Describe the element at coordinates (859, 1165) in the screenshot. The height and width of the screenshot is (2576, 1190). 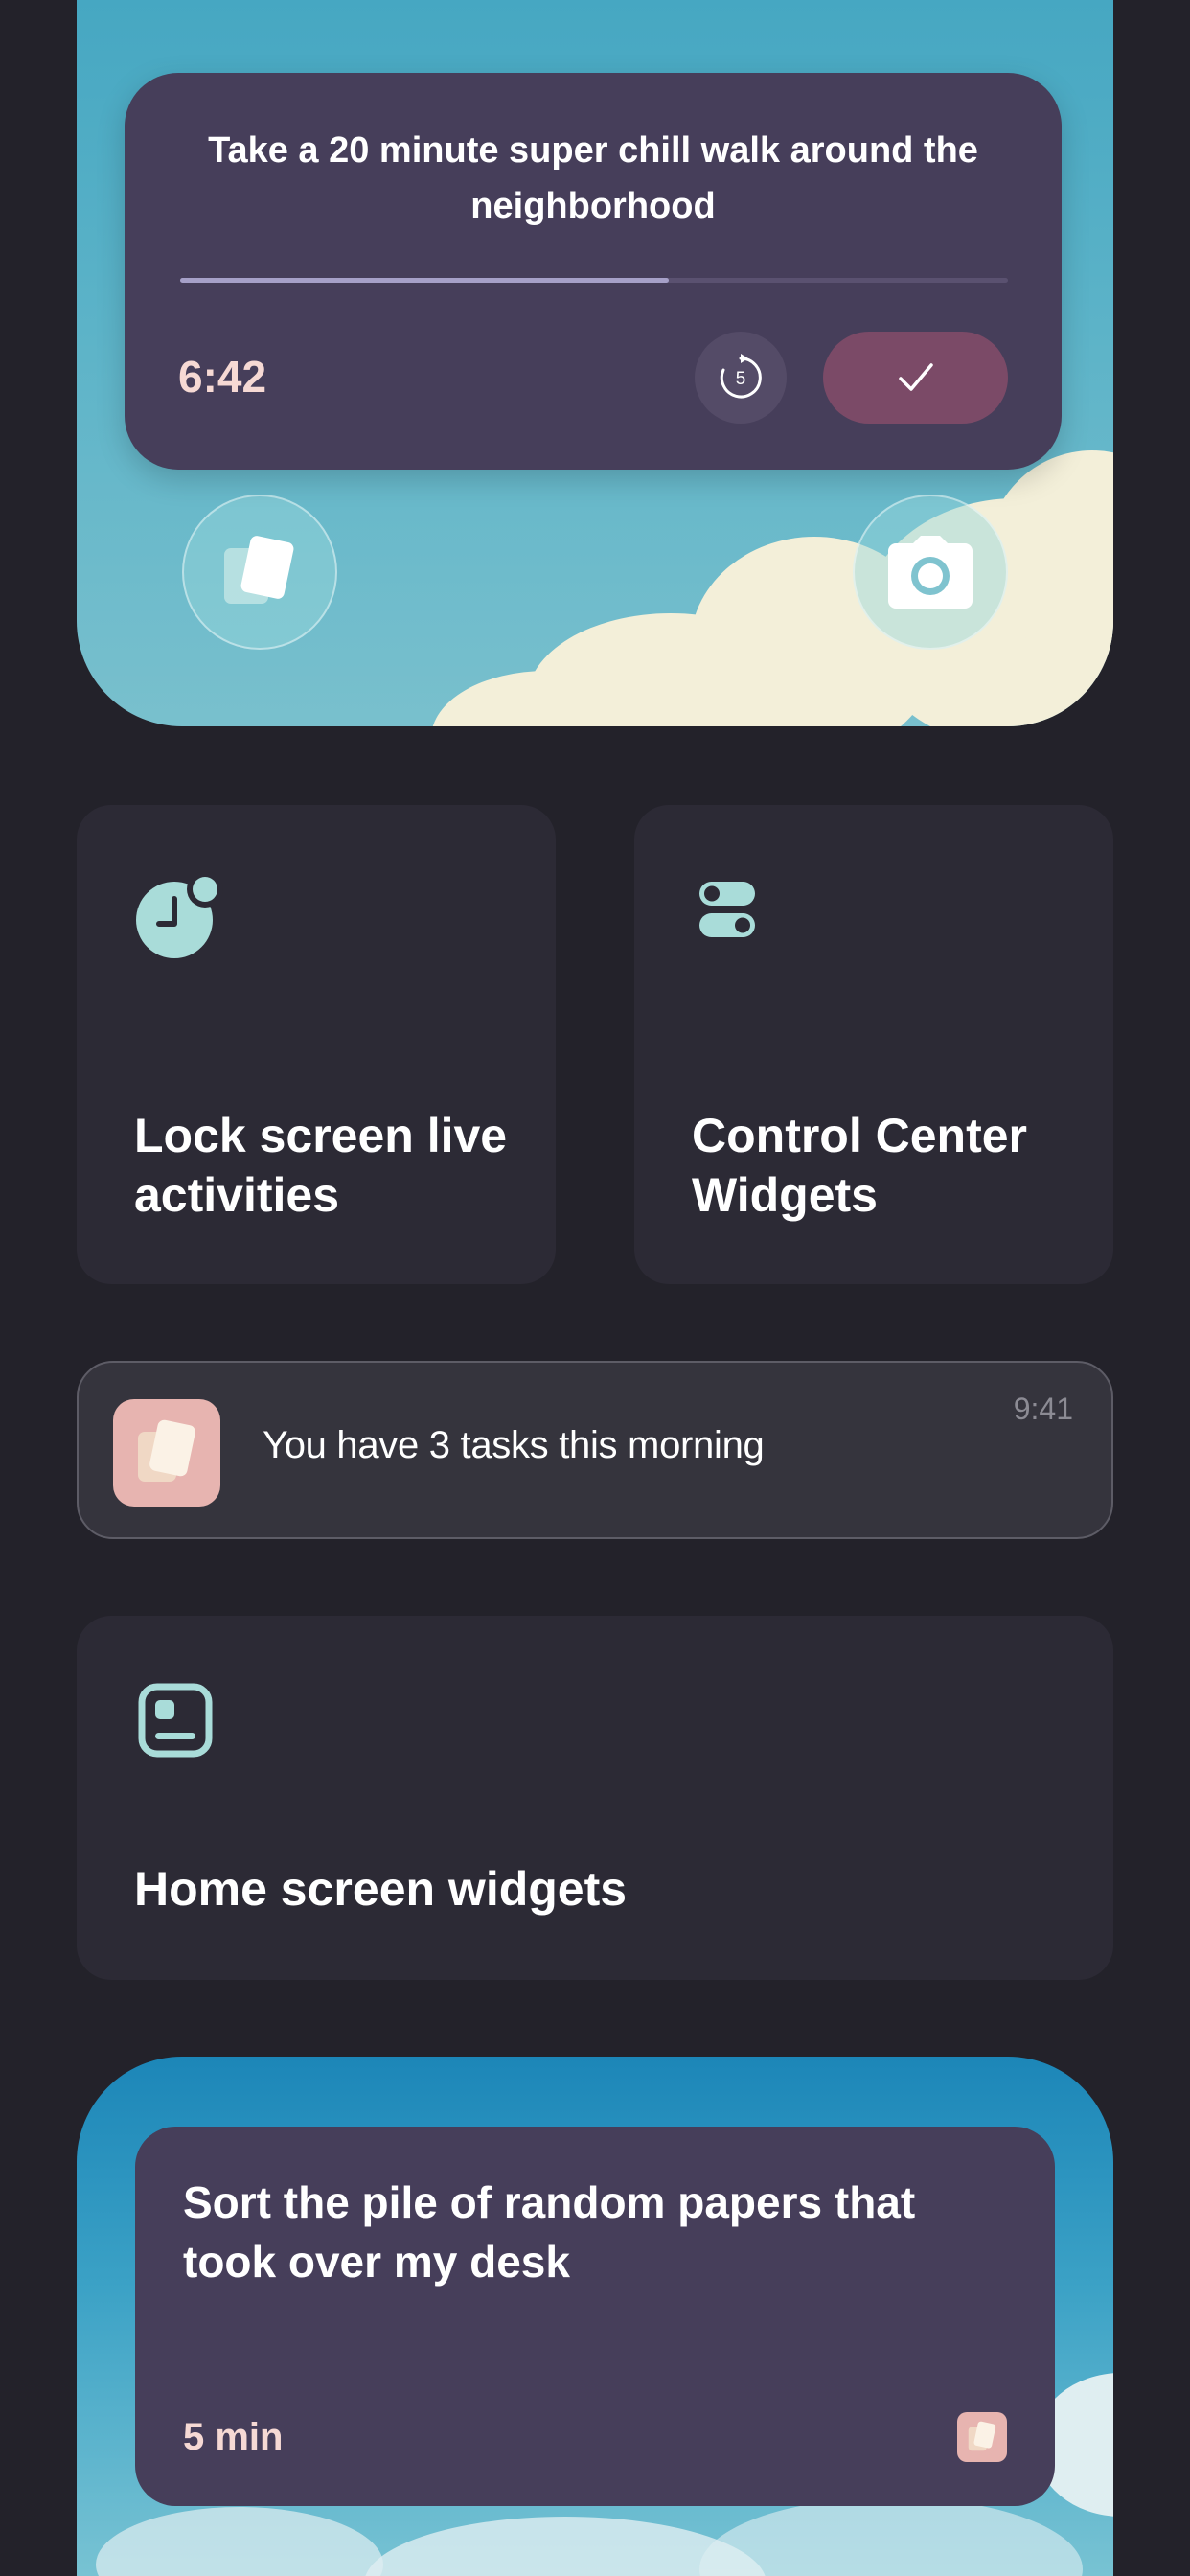
I see `feature-label: Control Center Widgets` at that location.